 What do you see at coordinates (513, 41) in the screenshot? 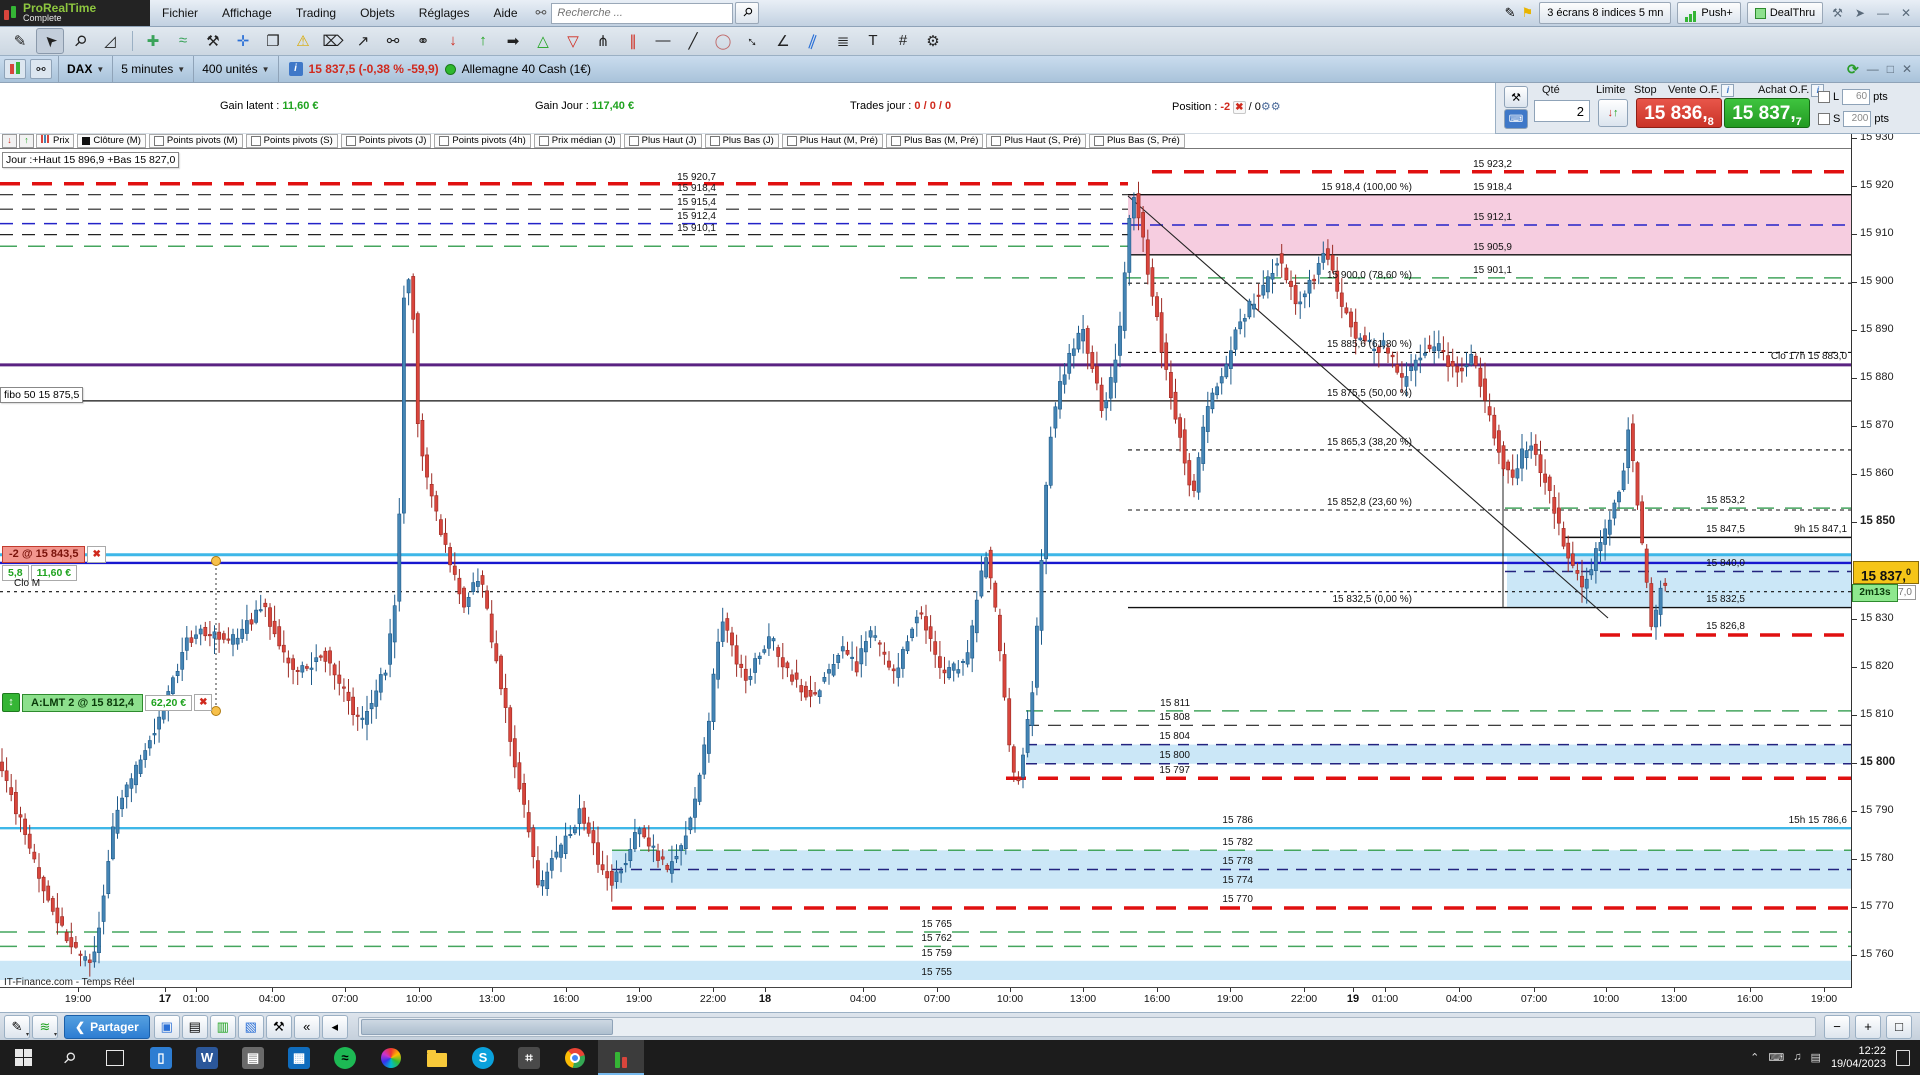
I see `continue-arrow-tool: ➡` at bounding box center [513, 41].